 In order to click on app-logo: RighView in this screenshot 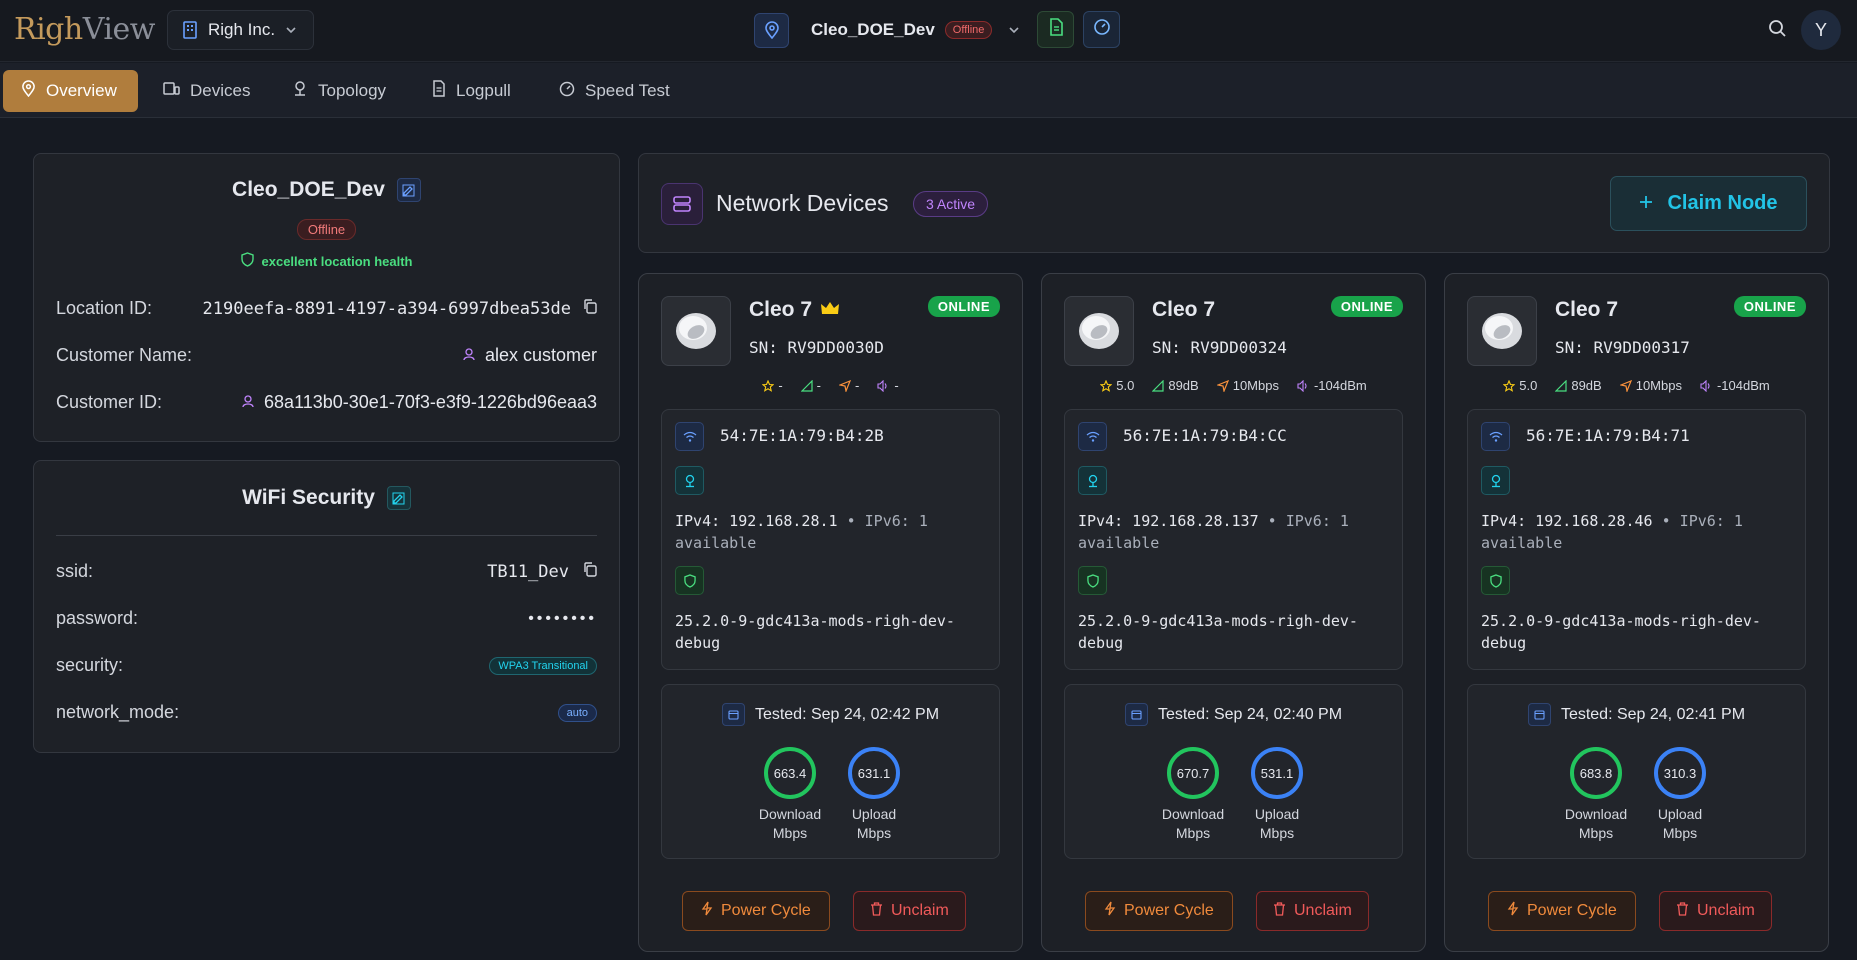, I will do `click(84, 29)`.